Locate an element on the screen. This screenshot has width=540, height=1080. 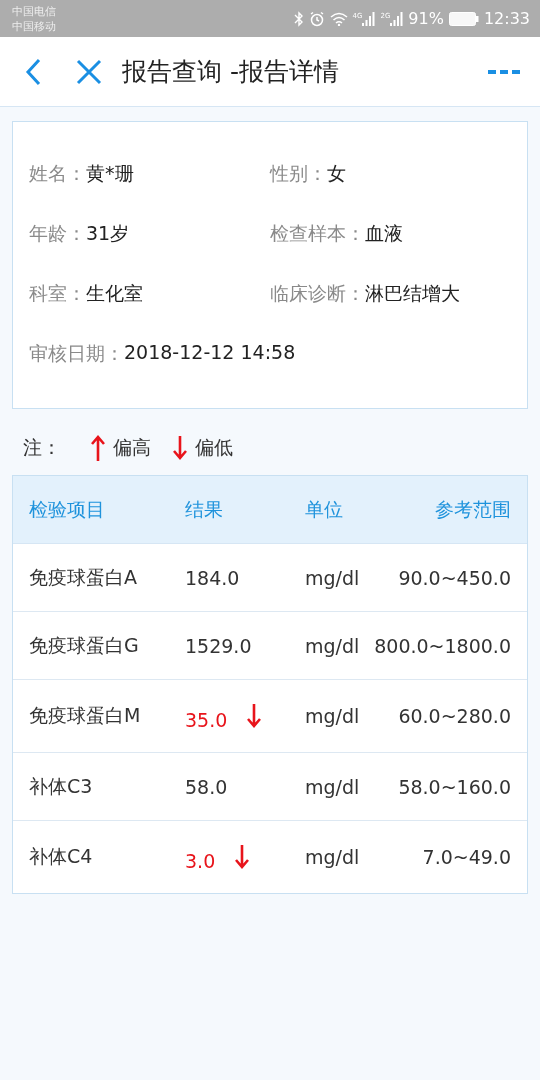
carrier-name: 中国电信 is located at coordinates (34, 11).